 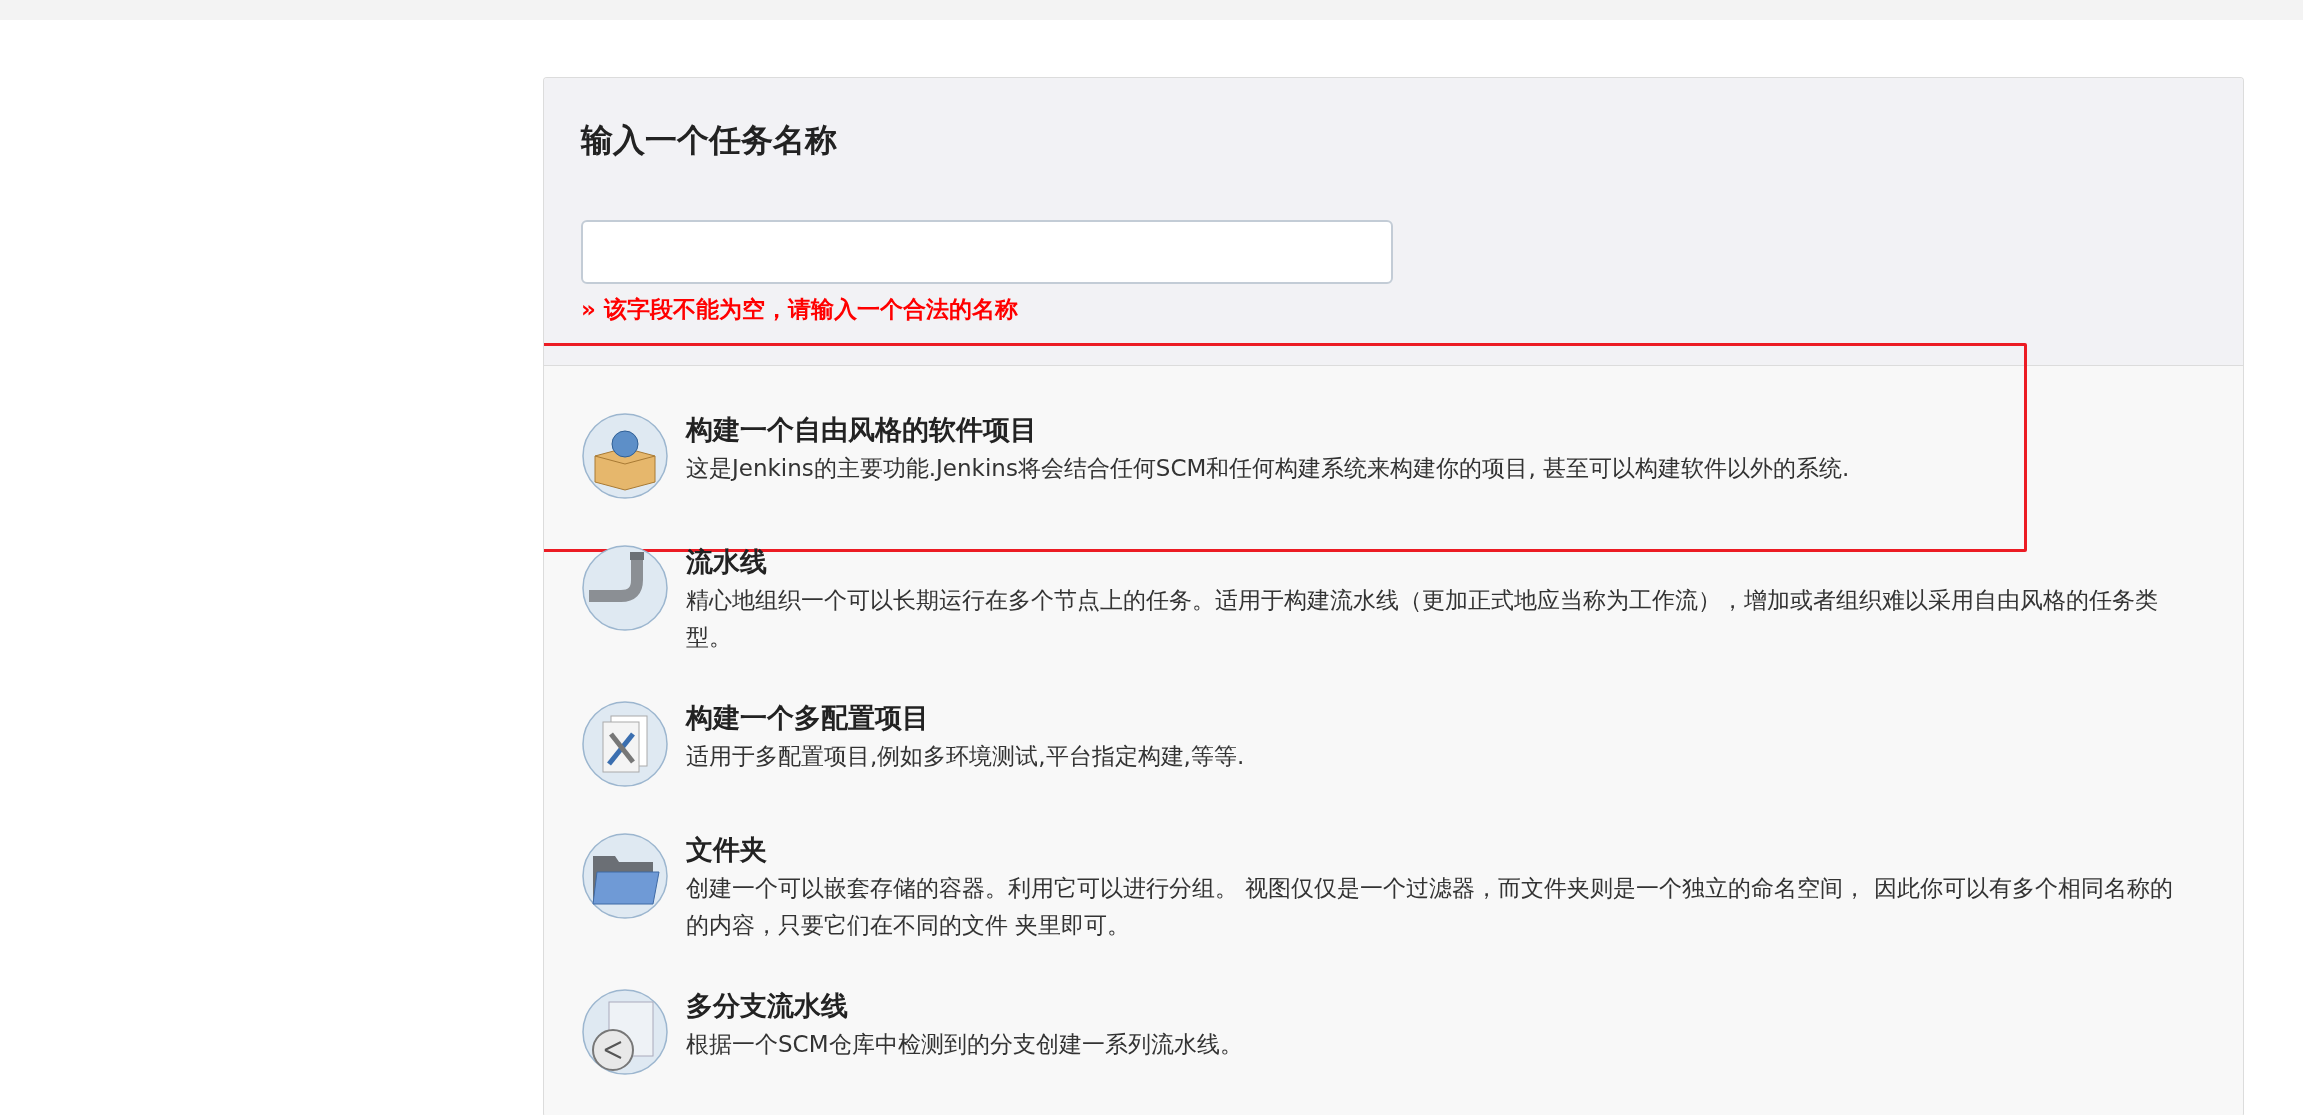 What do you see at coordinates (625, 455) in the screenshot?
I see `box-icon` at bounding box center [625, 455].